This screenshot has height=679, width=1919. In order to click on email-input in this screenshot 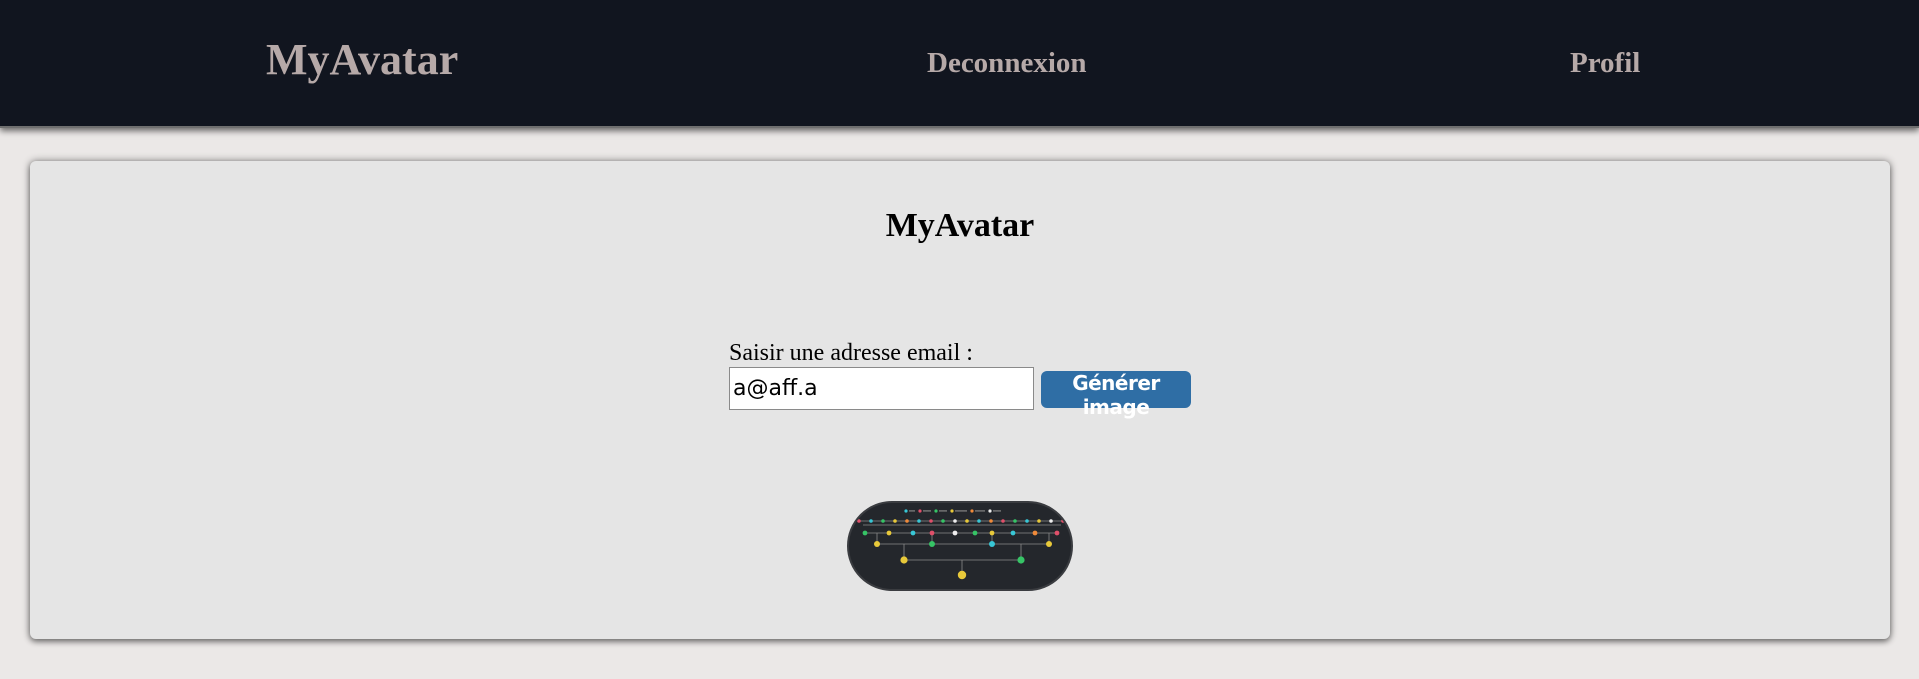, I will do `click(881, 388)`.